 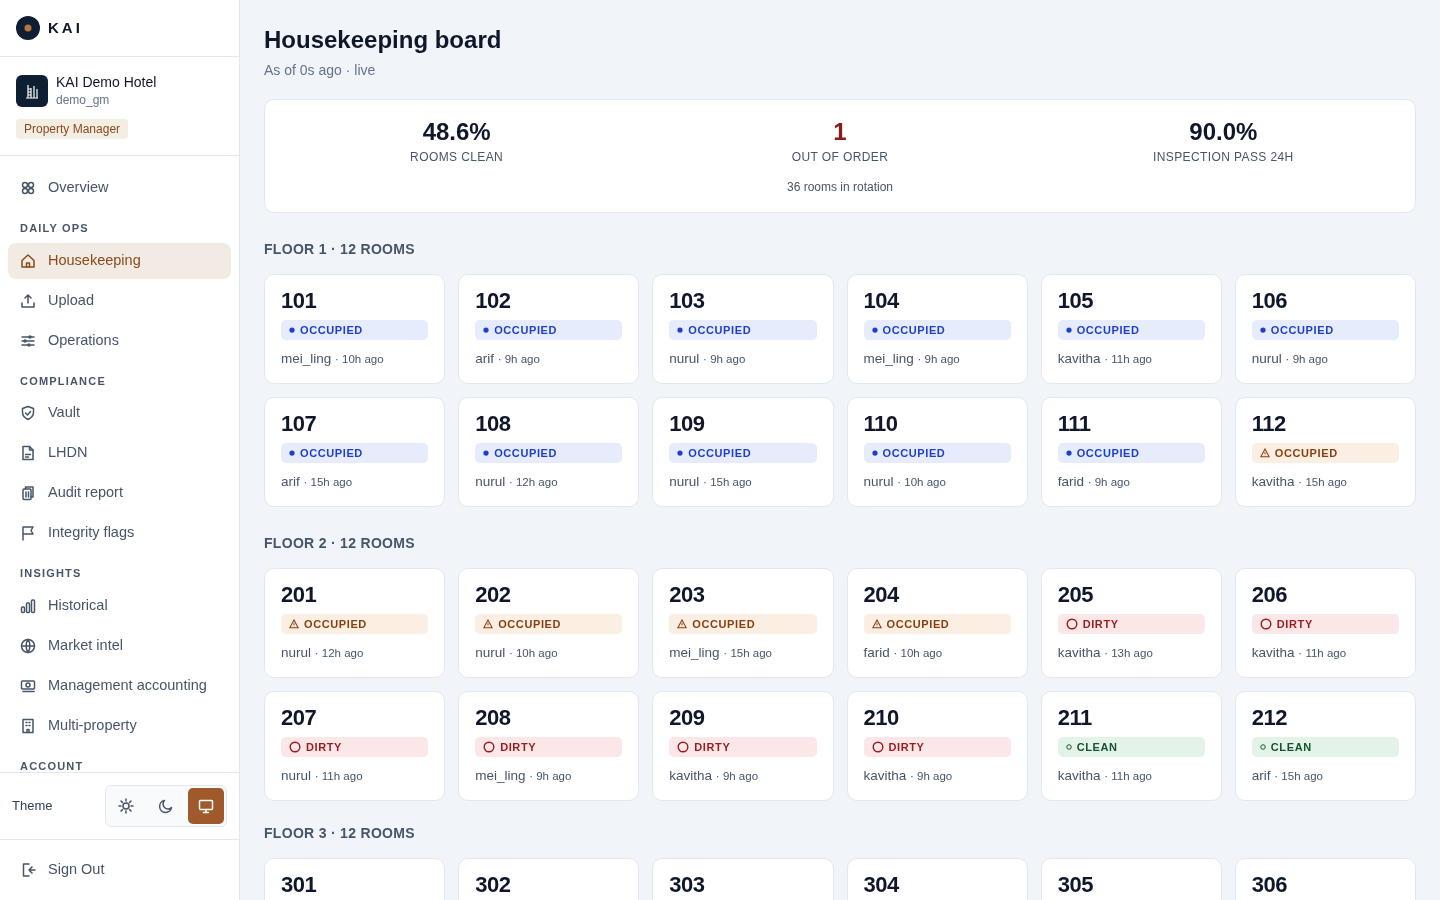 I want to click on room-number: 102, so click(x=493, y=301).